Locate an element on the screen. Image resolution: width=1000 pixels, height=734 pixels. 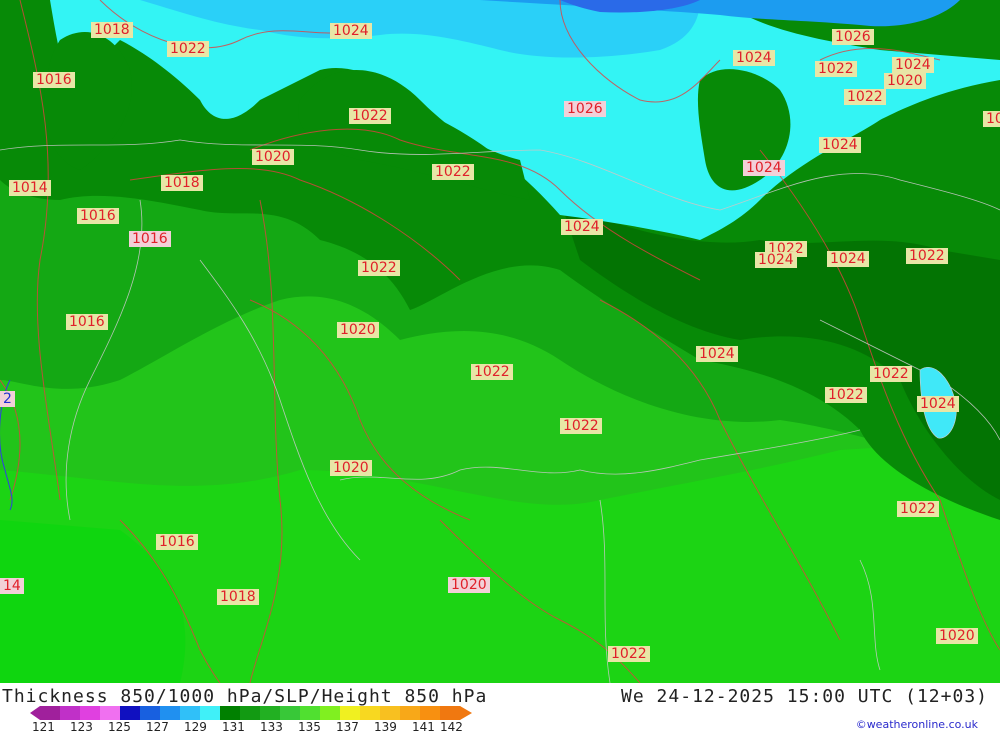
scale-tick-label: 123 is located at coordinates (81, 727).